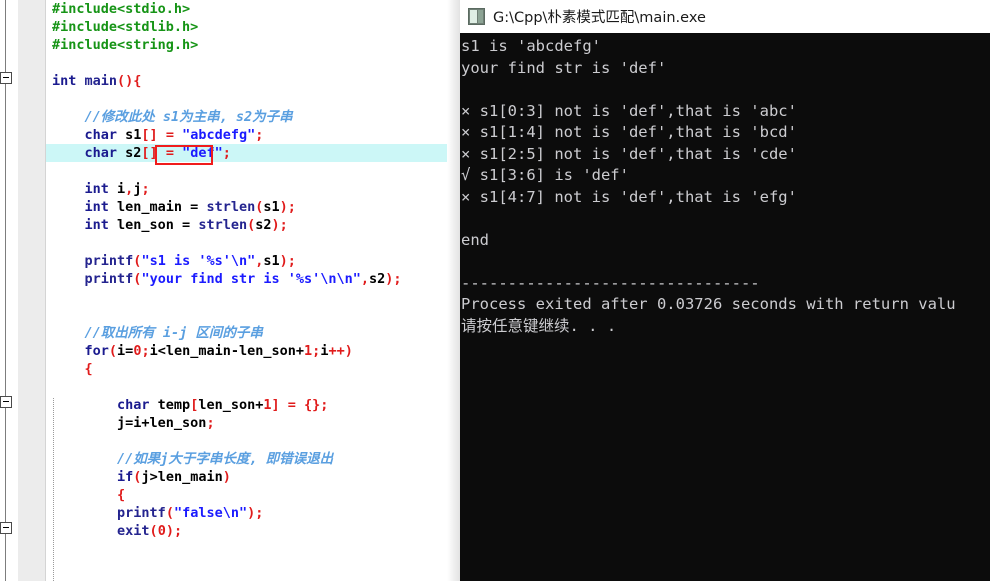 The image size is (990, 581). What do you see at coordinates (599, 18) in the screenshot?
I see `console-title-label: G:\Cpp\朴素模式匹配\main.exe` at bounding box center [599, 18].